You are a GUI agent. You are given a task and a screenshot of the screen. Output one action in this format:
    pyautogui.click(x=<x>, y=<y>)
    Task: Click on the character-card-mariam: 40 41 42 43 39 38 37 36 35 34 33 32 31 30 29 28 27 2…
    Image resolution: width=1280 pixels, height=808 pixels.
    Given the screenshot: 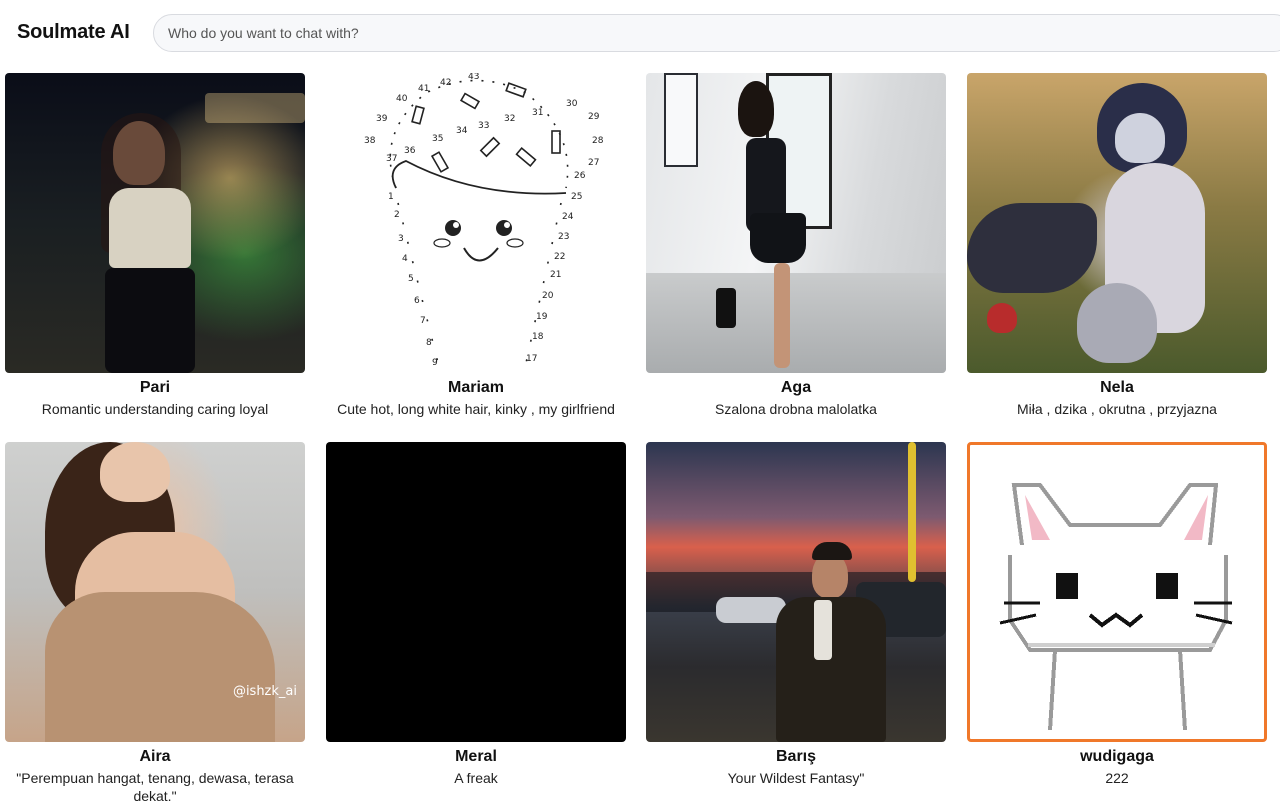 What is the action you would take?
    pyautogui.click(x=476, y=245)
    